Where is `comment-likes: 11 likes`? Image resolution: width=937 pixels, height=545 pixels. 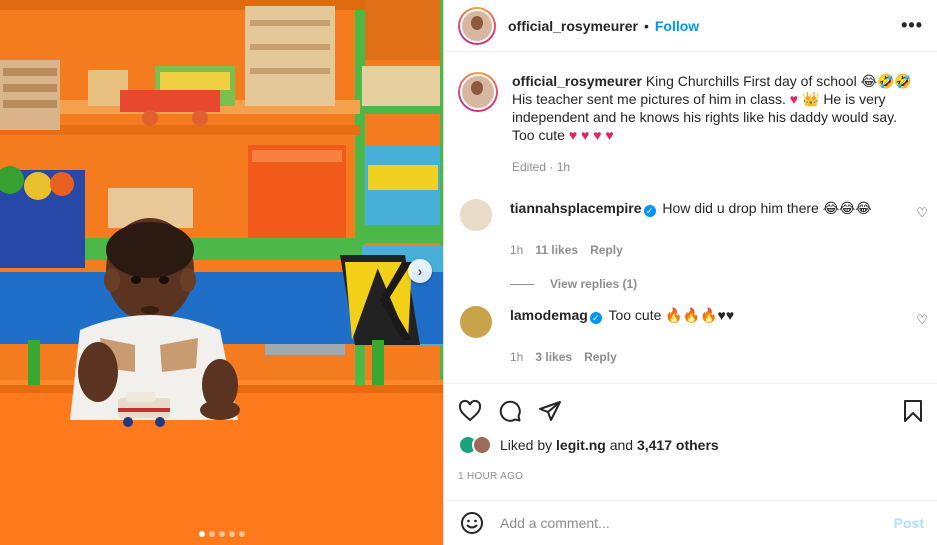
comment-likes: 11 likes is located at coordinates (556, 250).